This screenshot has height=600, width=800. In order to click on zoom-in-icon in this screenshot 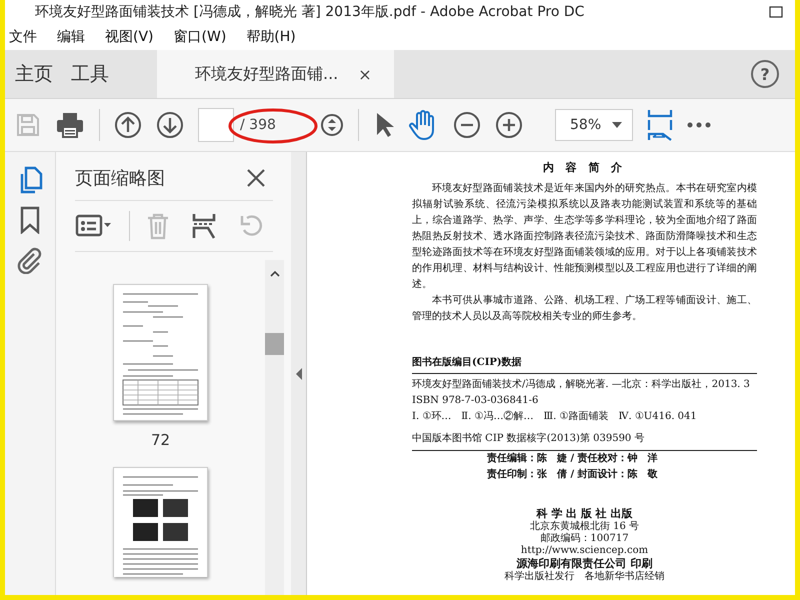, I will do `click(509, 125)`.